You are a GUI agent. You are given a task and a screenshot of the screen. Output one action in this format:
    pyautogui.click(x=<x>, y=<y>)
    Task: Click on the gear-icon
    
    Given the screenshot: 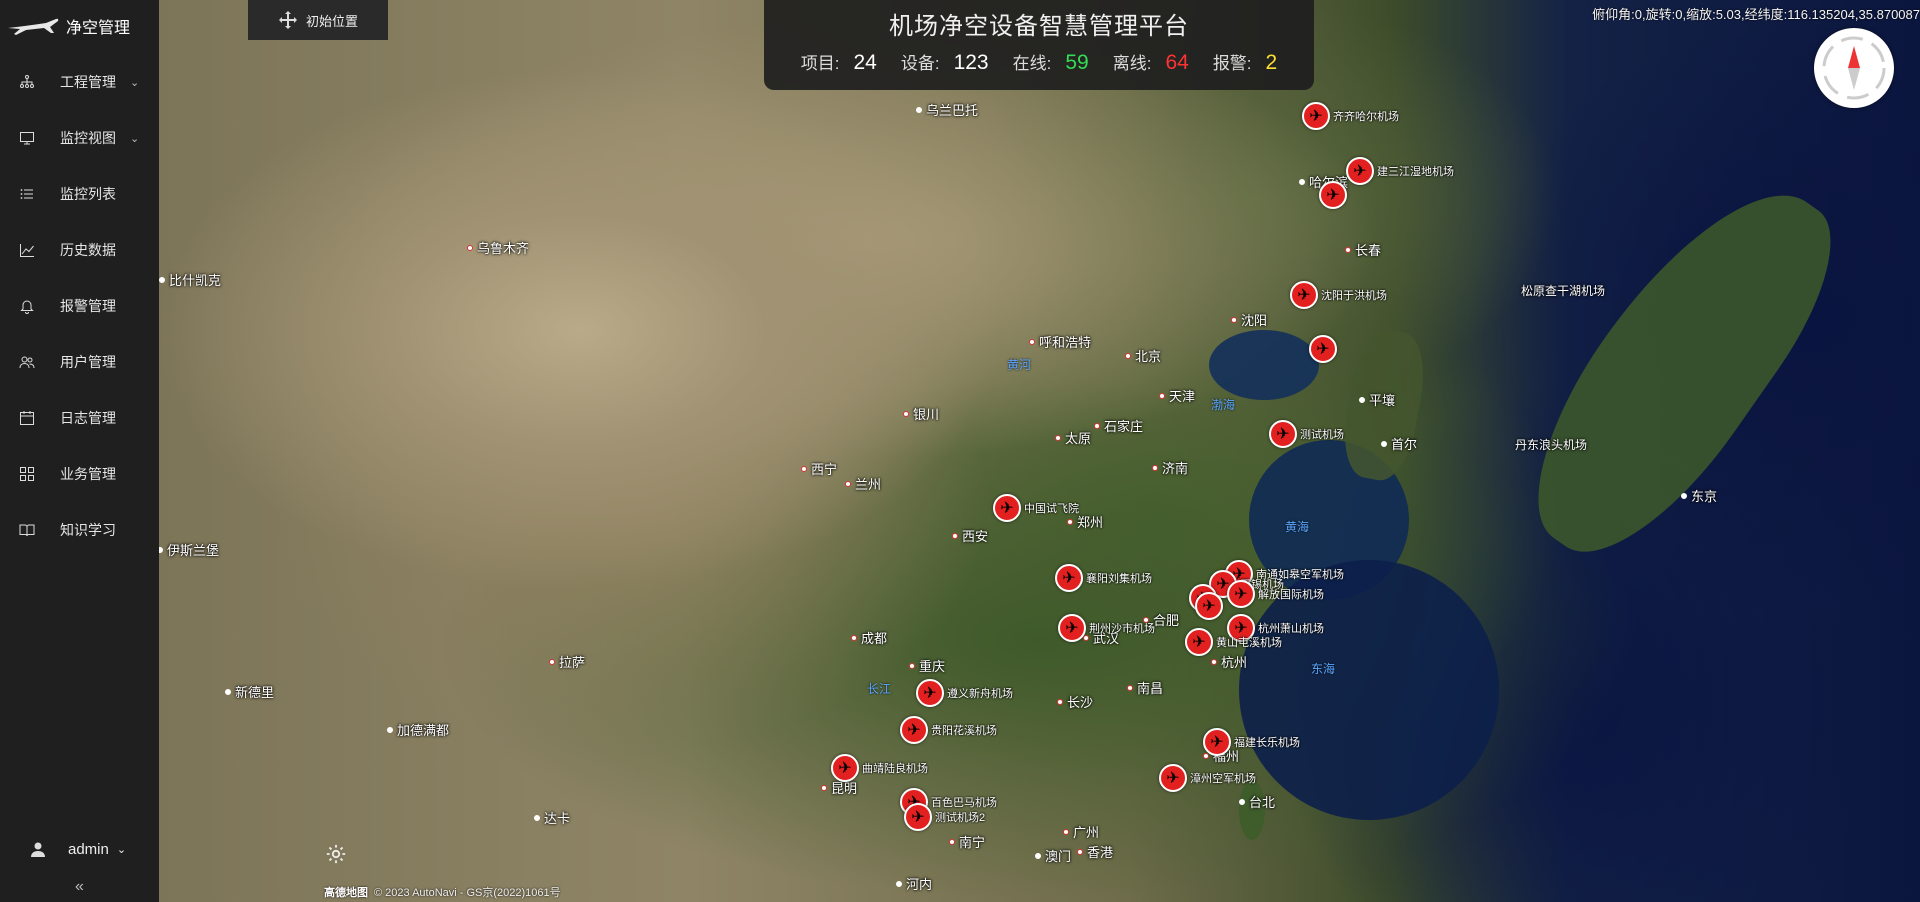 What is the action you would take?
    pyautogui.click(x=336, y=854)
    